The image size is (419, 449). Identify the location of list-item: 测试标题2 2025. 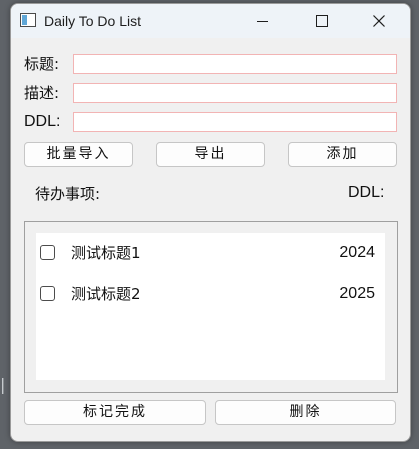
(210, 294).